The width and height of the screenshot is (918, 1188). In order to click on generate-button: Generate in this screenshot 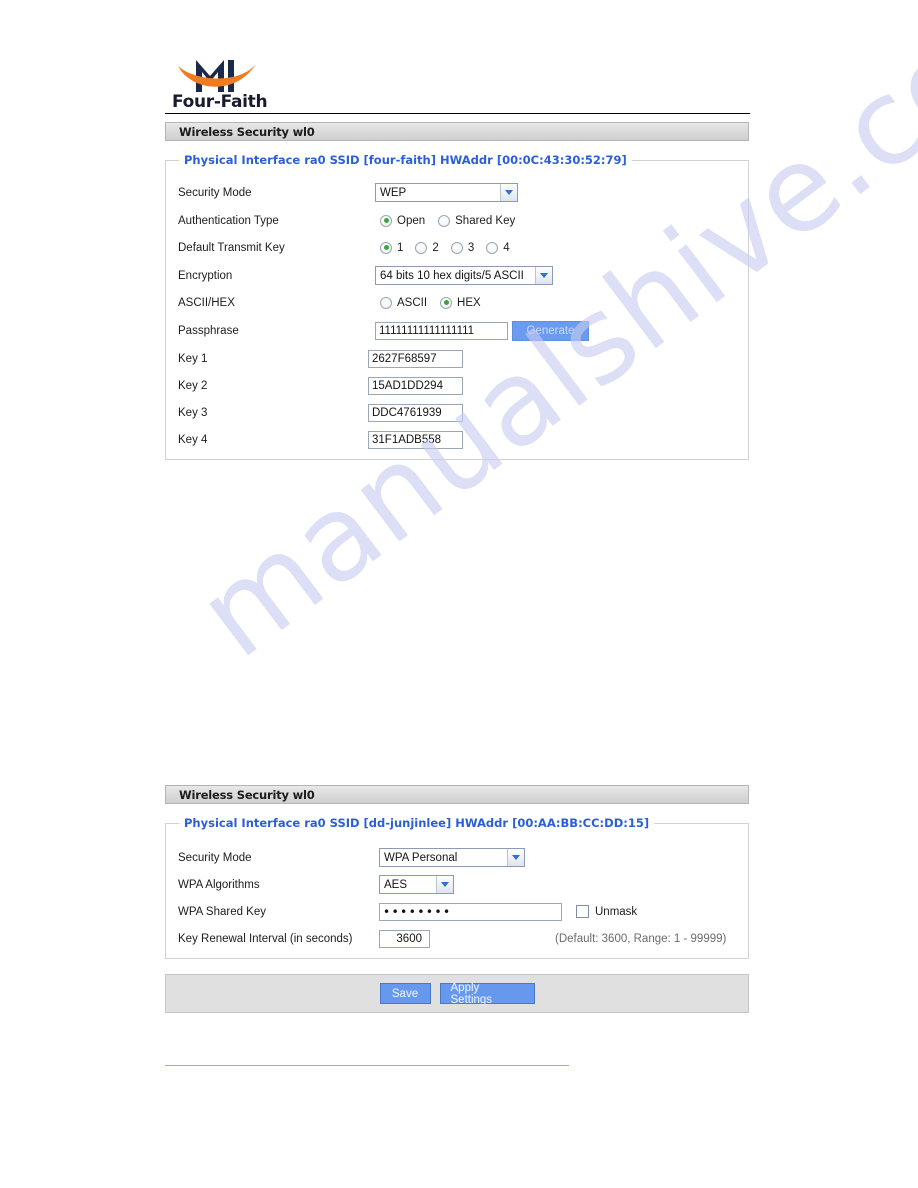, I will do `click(550, 330)`.